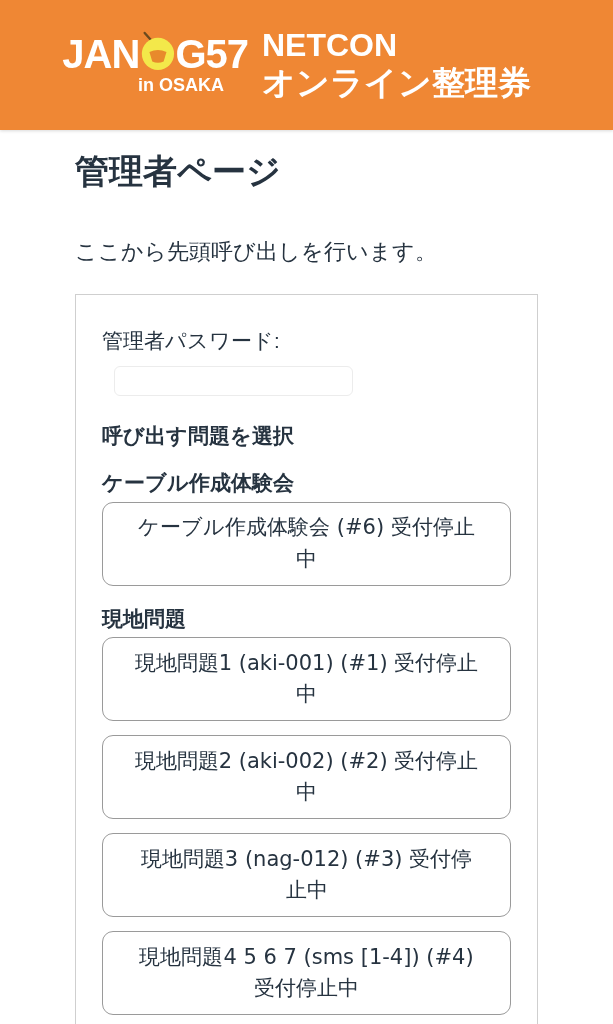  What do you see at coordinates (306, 543) in the screenshot?
I see `call-button: ケーブル作成体験会 (#6) 受付停止中` at bounding box center [306, 543].